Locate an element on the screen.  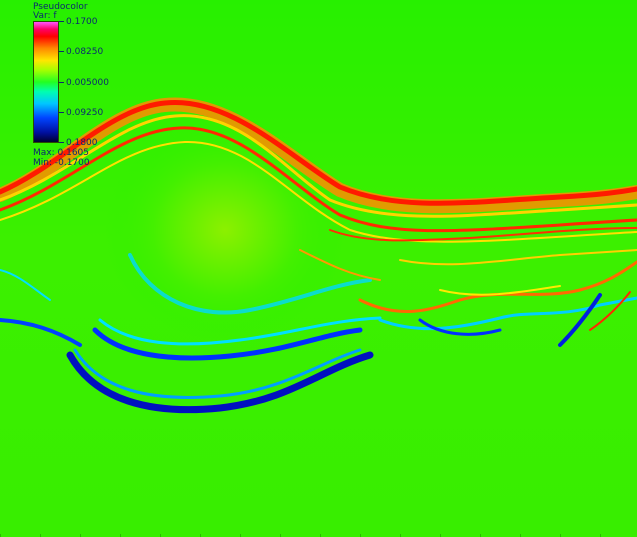
legend-tick-label: 0.1800 is located at coordinates (82, 143).